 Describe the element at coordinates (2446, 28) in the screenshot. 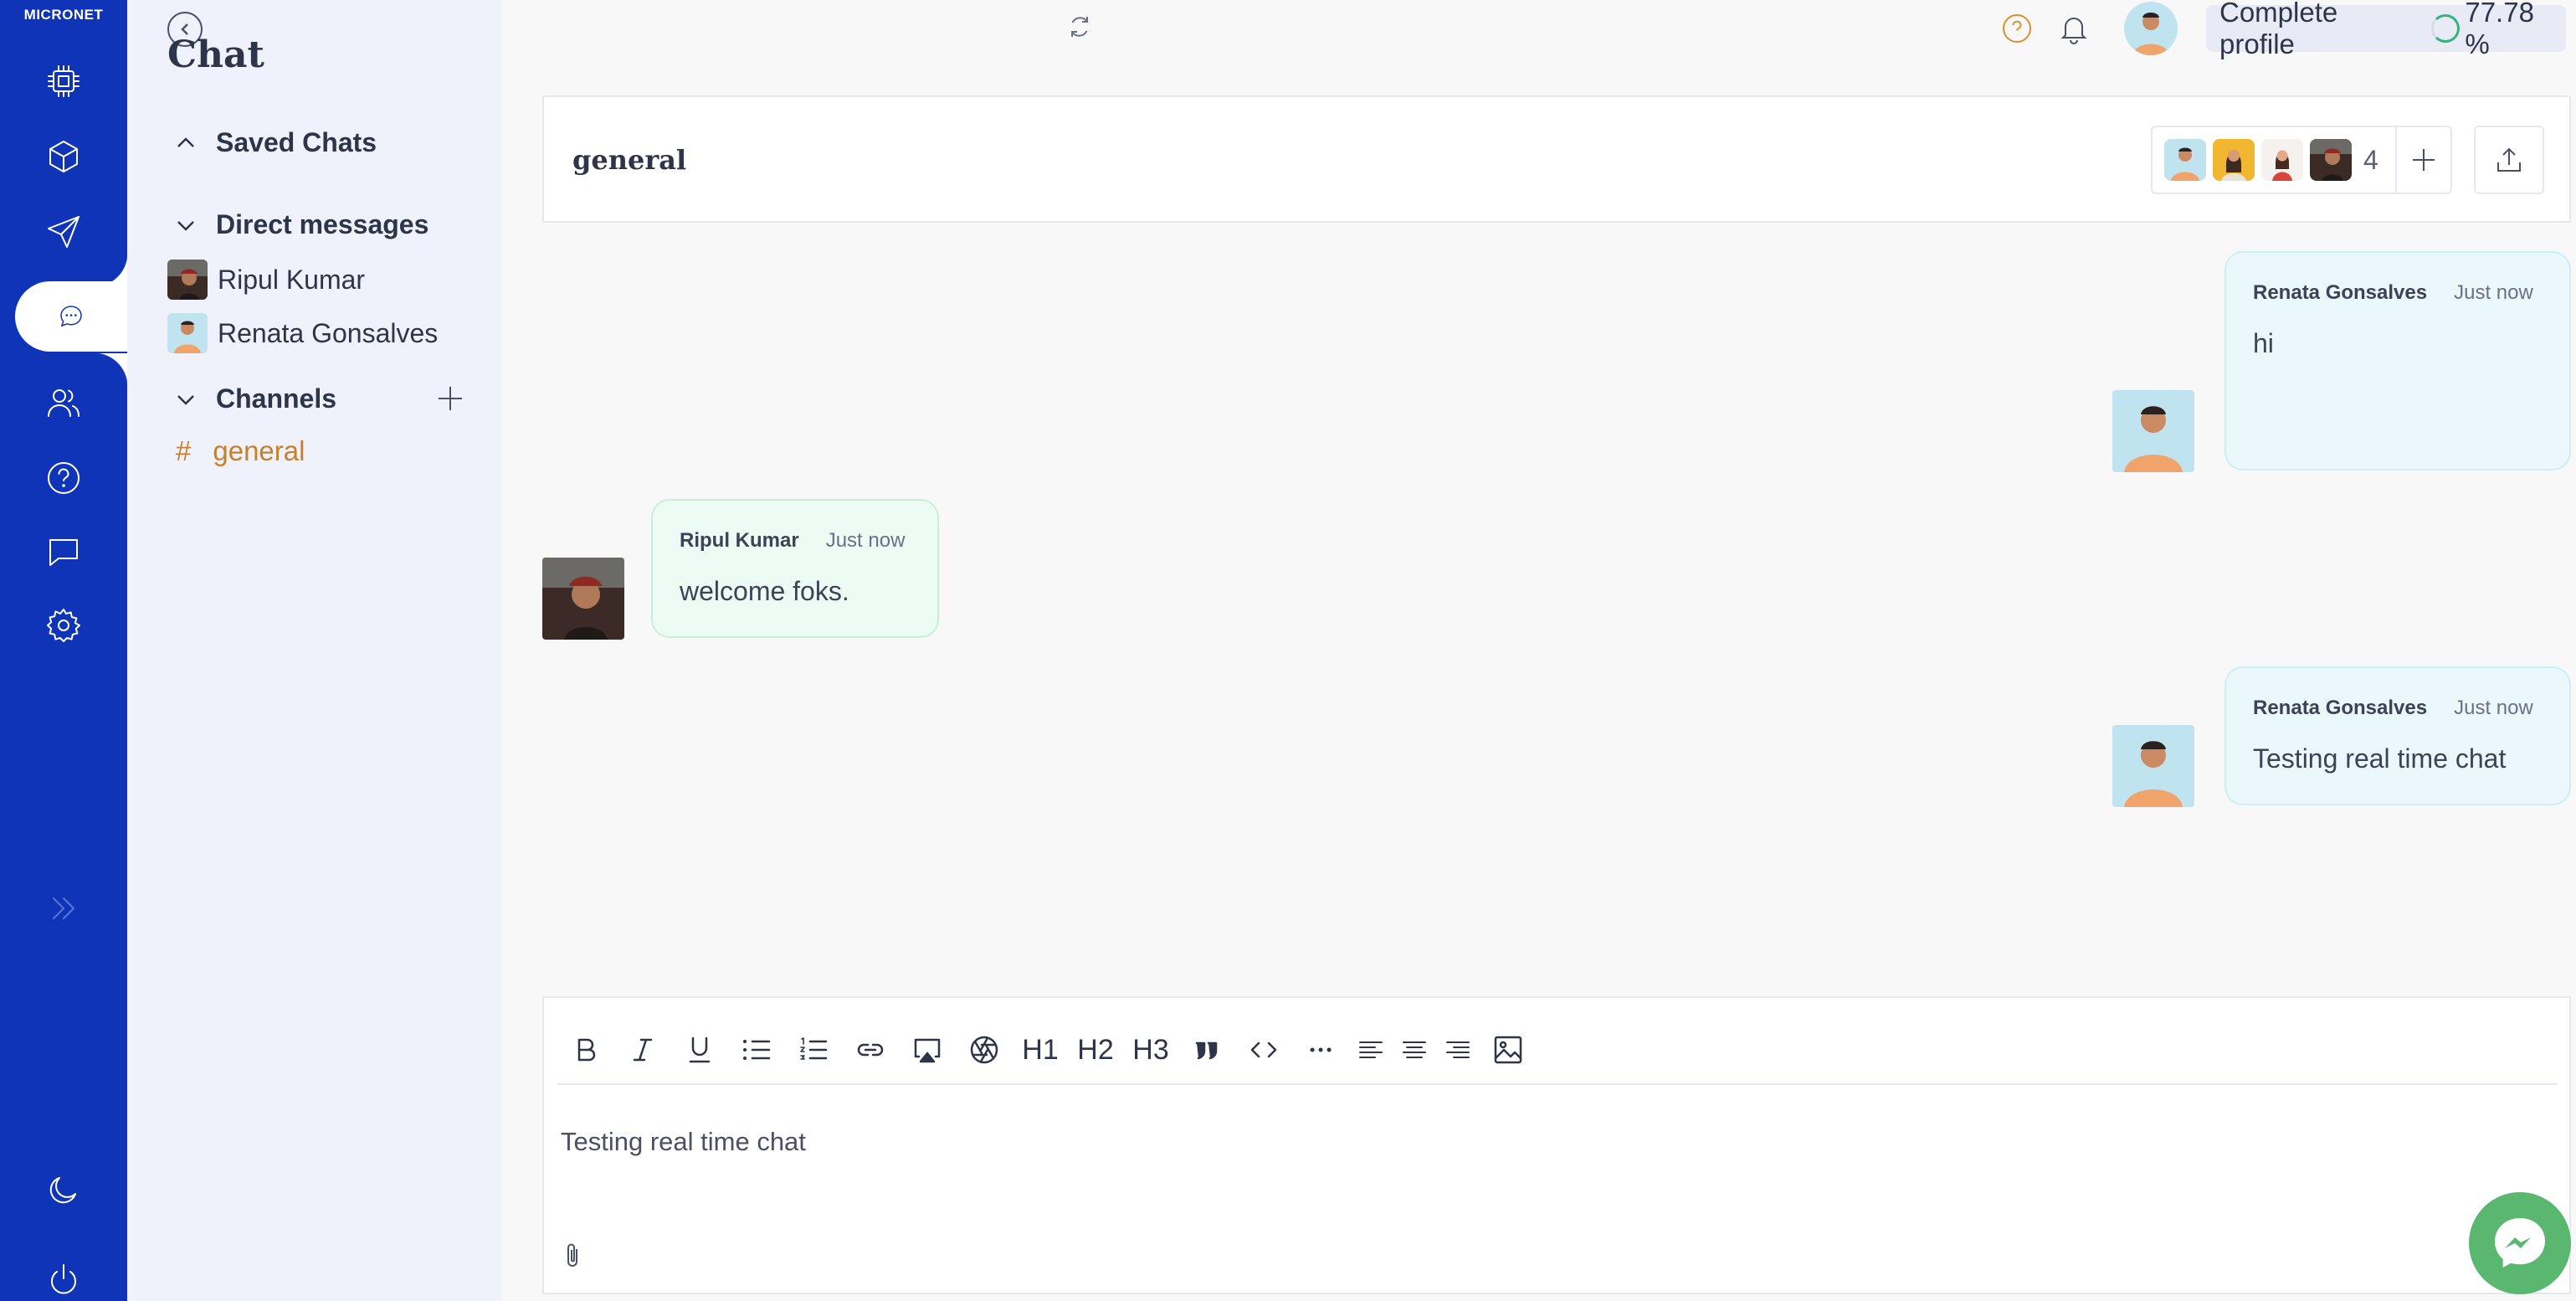

I see `progress-ring-icon` at that location.